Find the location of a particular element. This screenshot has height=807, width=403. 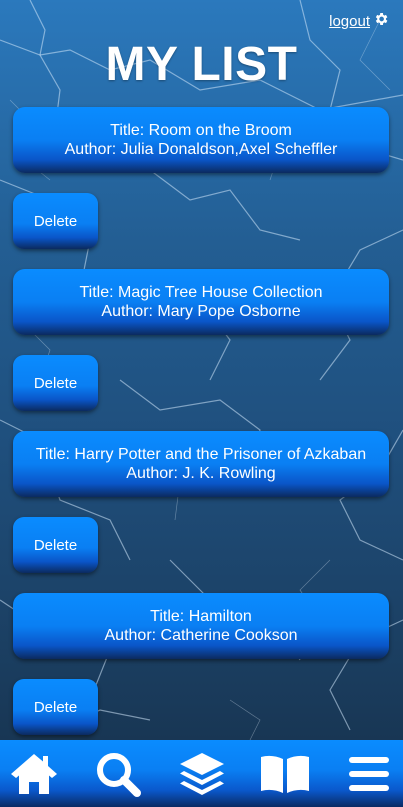

book-title: Title: Room on the Broom is located at coordinates (201, 130).